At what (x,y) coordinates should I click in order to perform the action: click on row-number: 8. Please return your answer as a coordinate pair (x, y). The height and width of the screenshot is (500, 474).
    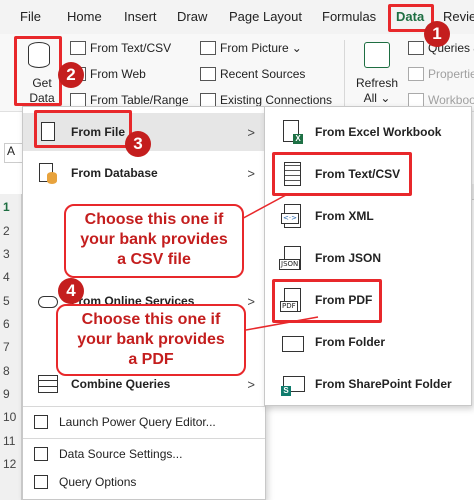
    Looking at the image, I should click on (6, 371).